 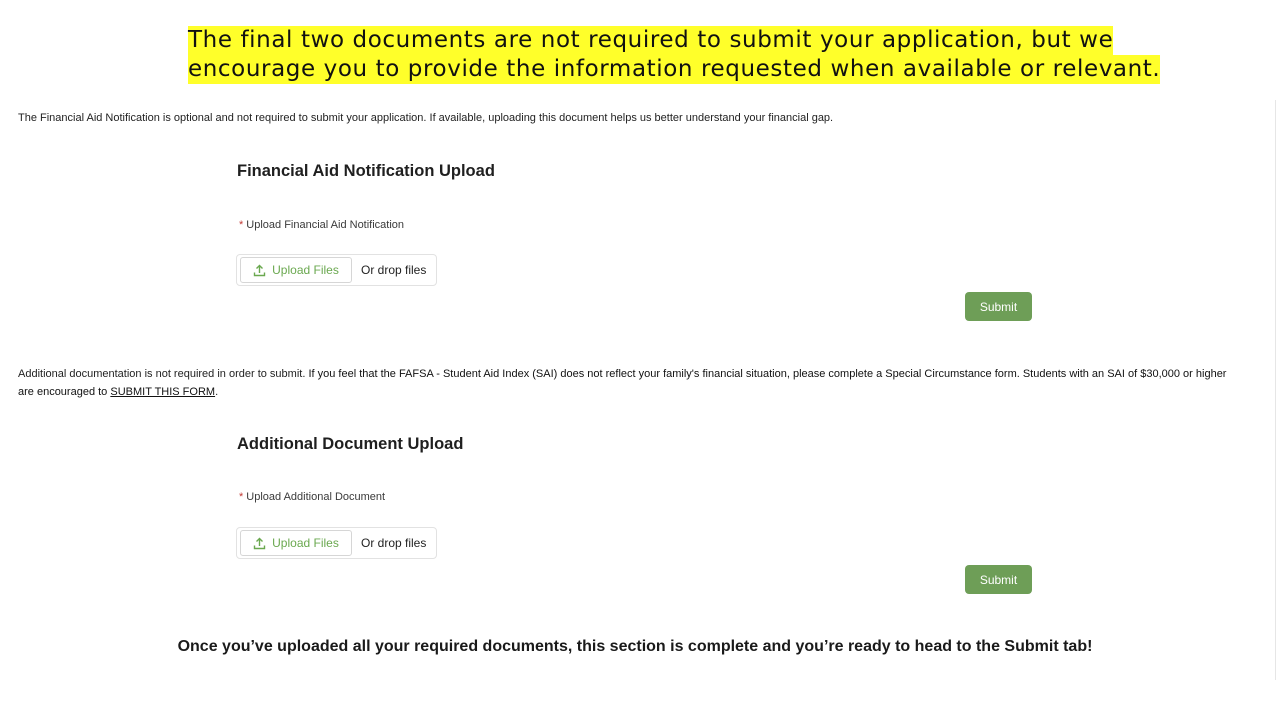 I want to click on additional-doc-submit-button: Submit, so click(x=998, y=579).